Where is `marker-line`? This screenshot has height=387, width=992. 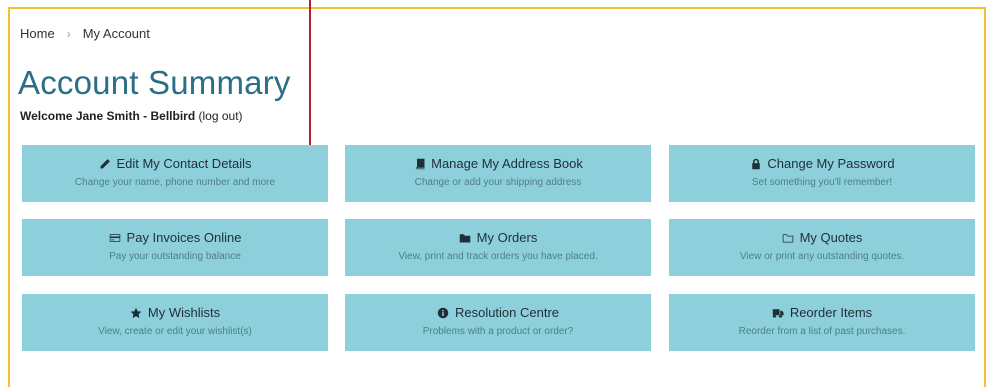 marker-line is located at coordinates (310, 79).